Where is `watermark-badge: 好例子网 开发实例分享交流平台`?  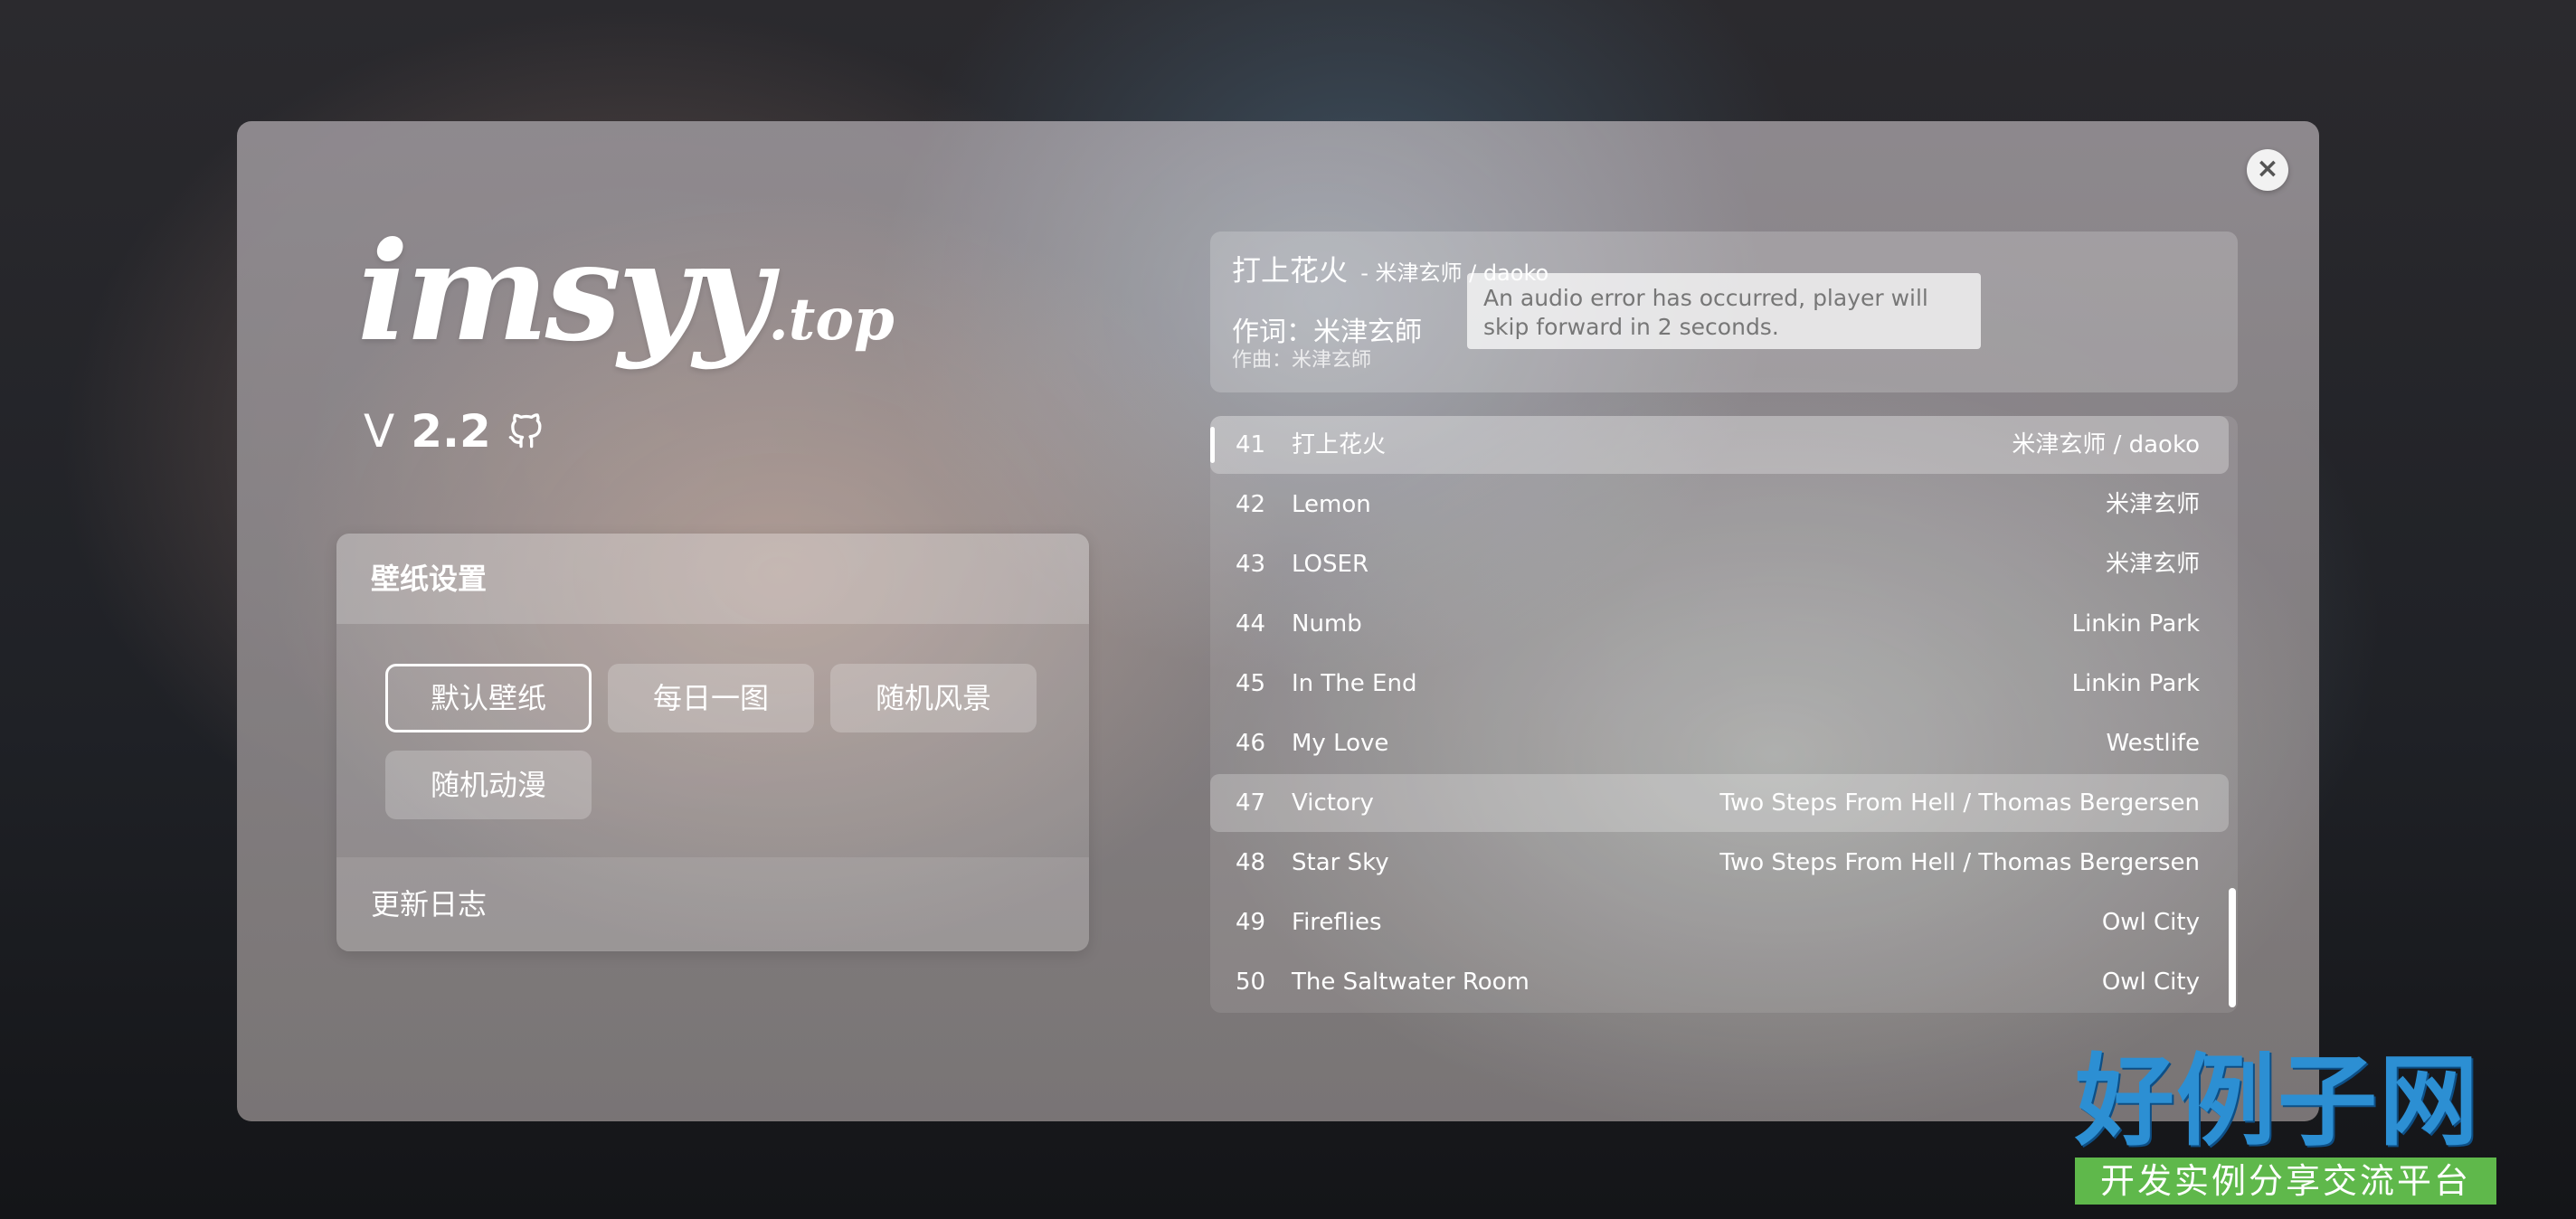 watermark-badge: 好例子网 开发实例分享交流平台 is located at coordinates (2285, 1126).